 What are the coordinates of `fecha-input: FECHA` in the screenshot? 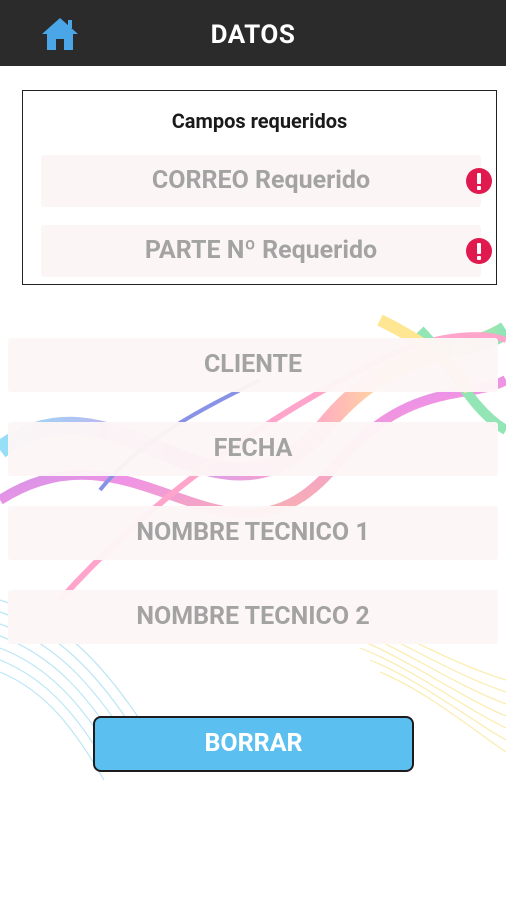 It's located at (253, 449).